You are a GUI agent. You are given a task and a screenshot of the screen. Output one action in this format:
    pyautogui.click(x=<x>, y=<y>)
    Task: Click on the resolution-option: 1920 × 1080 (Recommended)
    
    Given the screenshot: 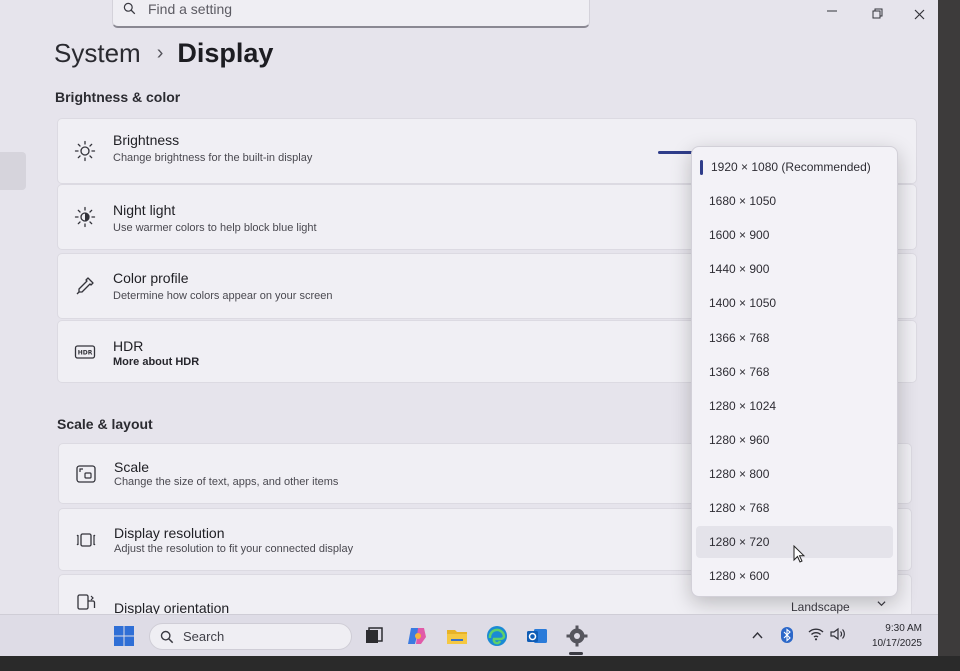 What is the action you would take?
    pyautogui.click(x=794, y=167)
    